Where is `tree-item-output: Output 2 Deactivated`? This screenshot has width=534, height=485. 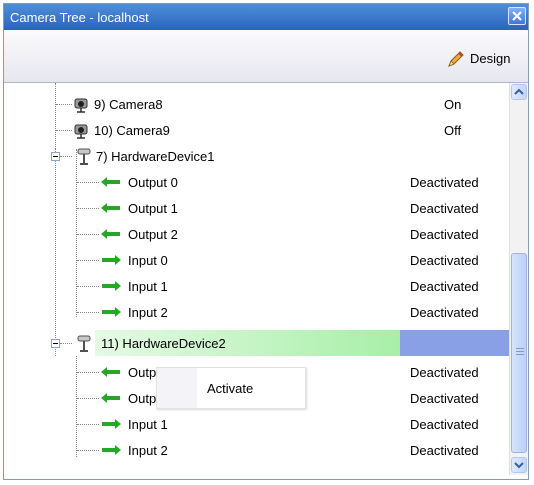
tree-item-output: Output 2 Deactivated is located at coordinates (256, 234).